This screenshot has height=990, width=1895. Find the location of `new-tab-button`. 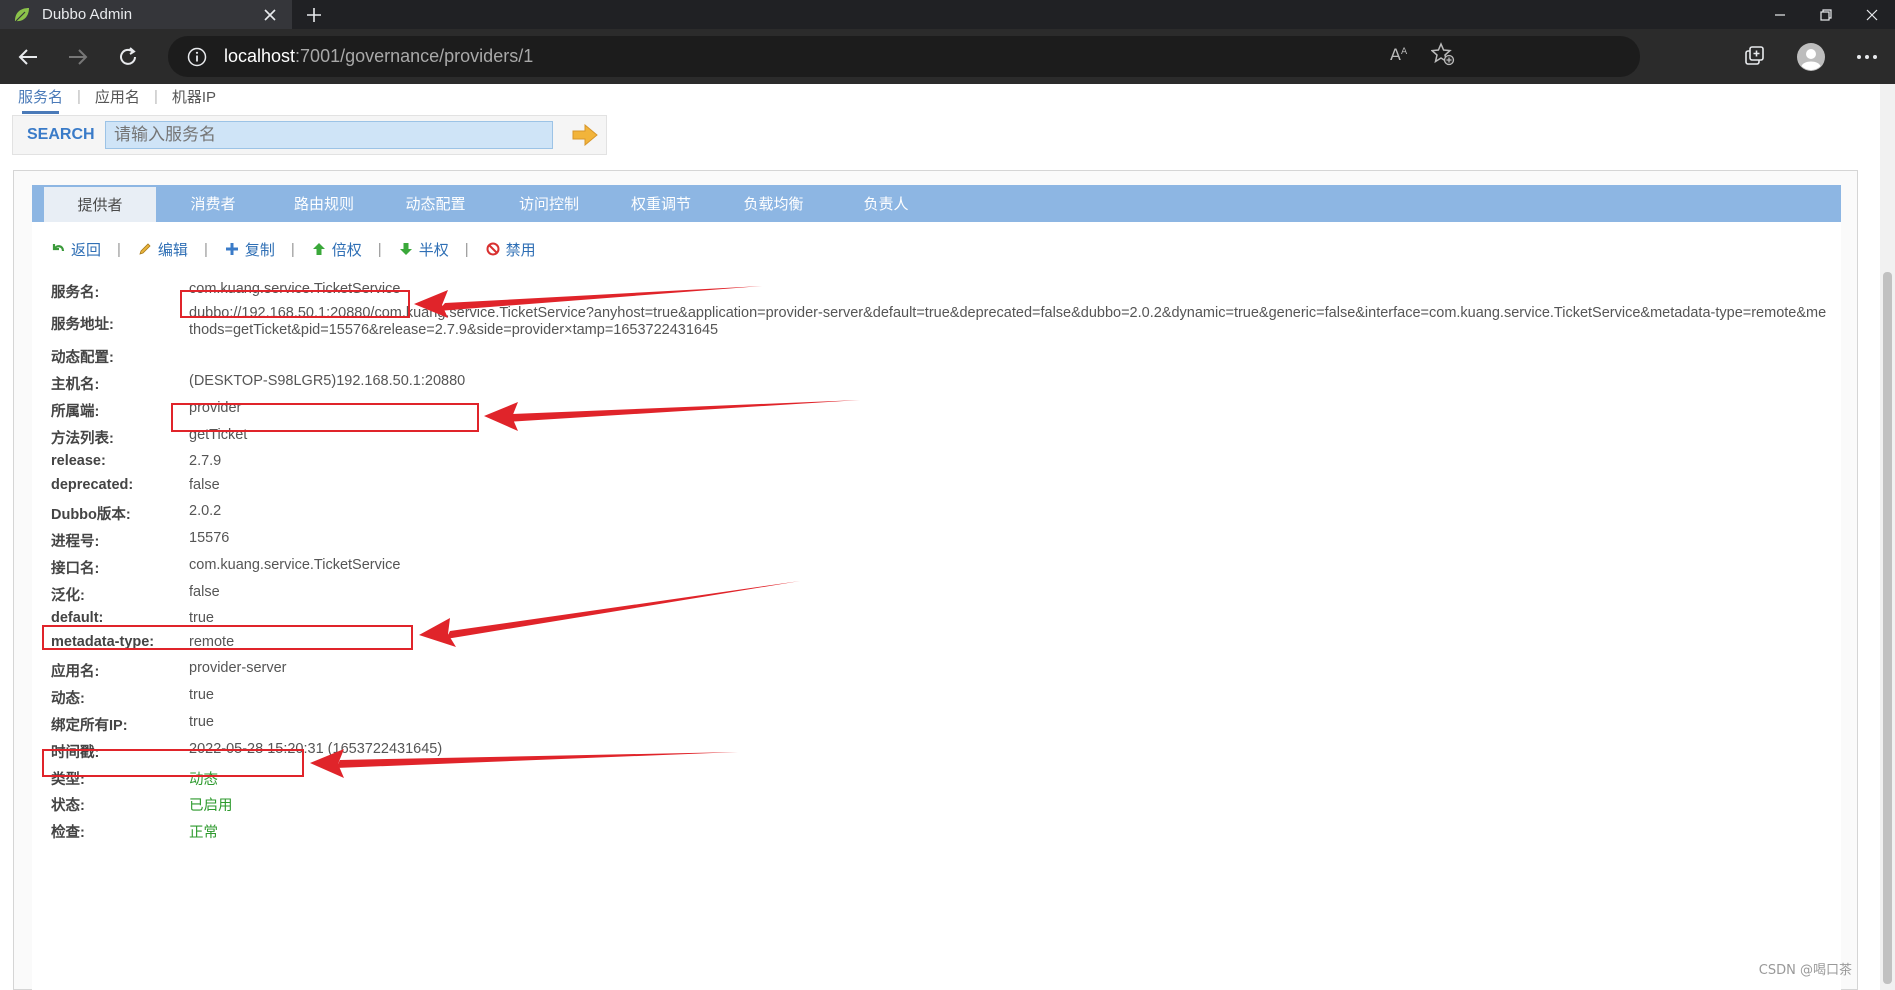

new-tab-button is located at coordinates (314, 14).